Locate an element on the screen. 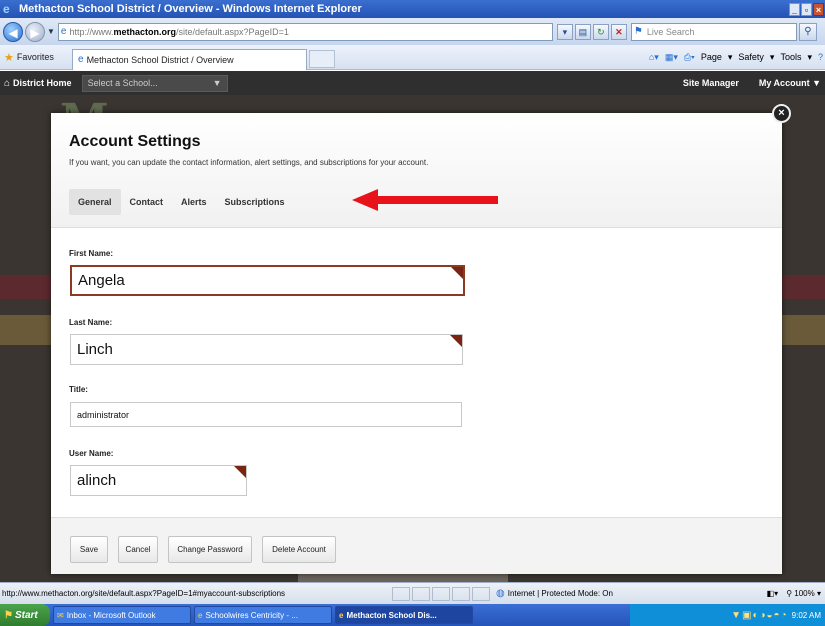 This screenshot has width=825, height=626. start-label: Start is located at coordinates (26, 615).